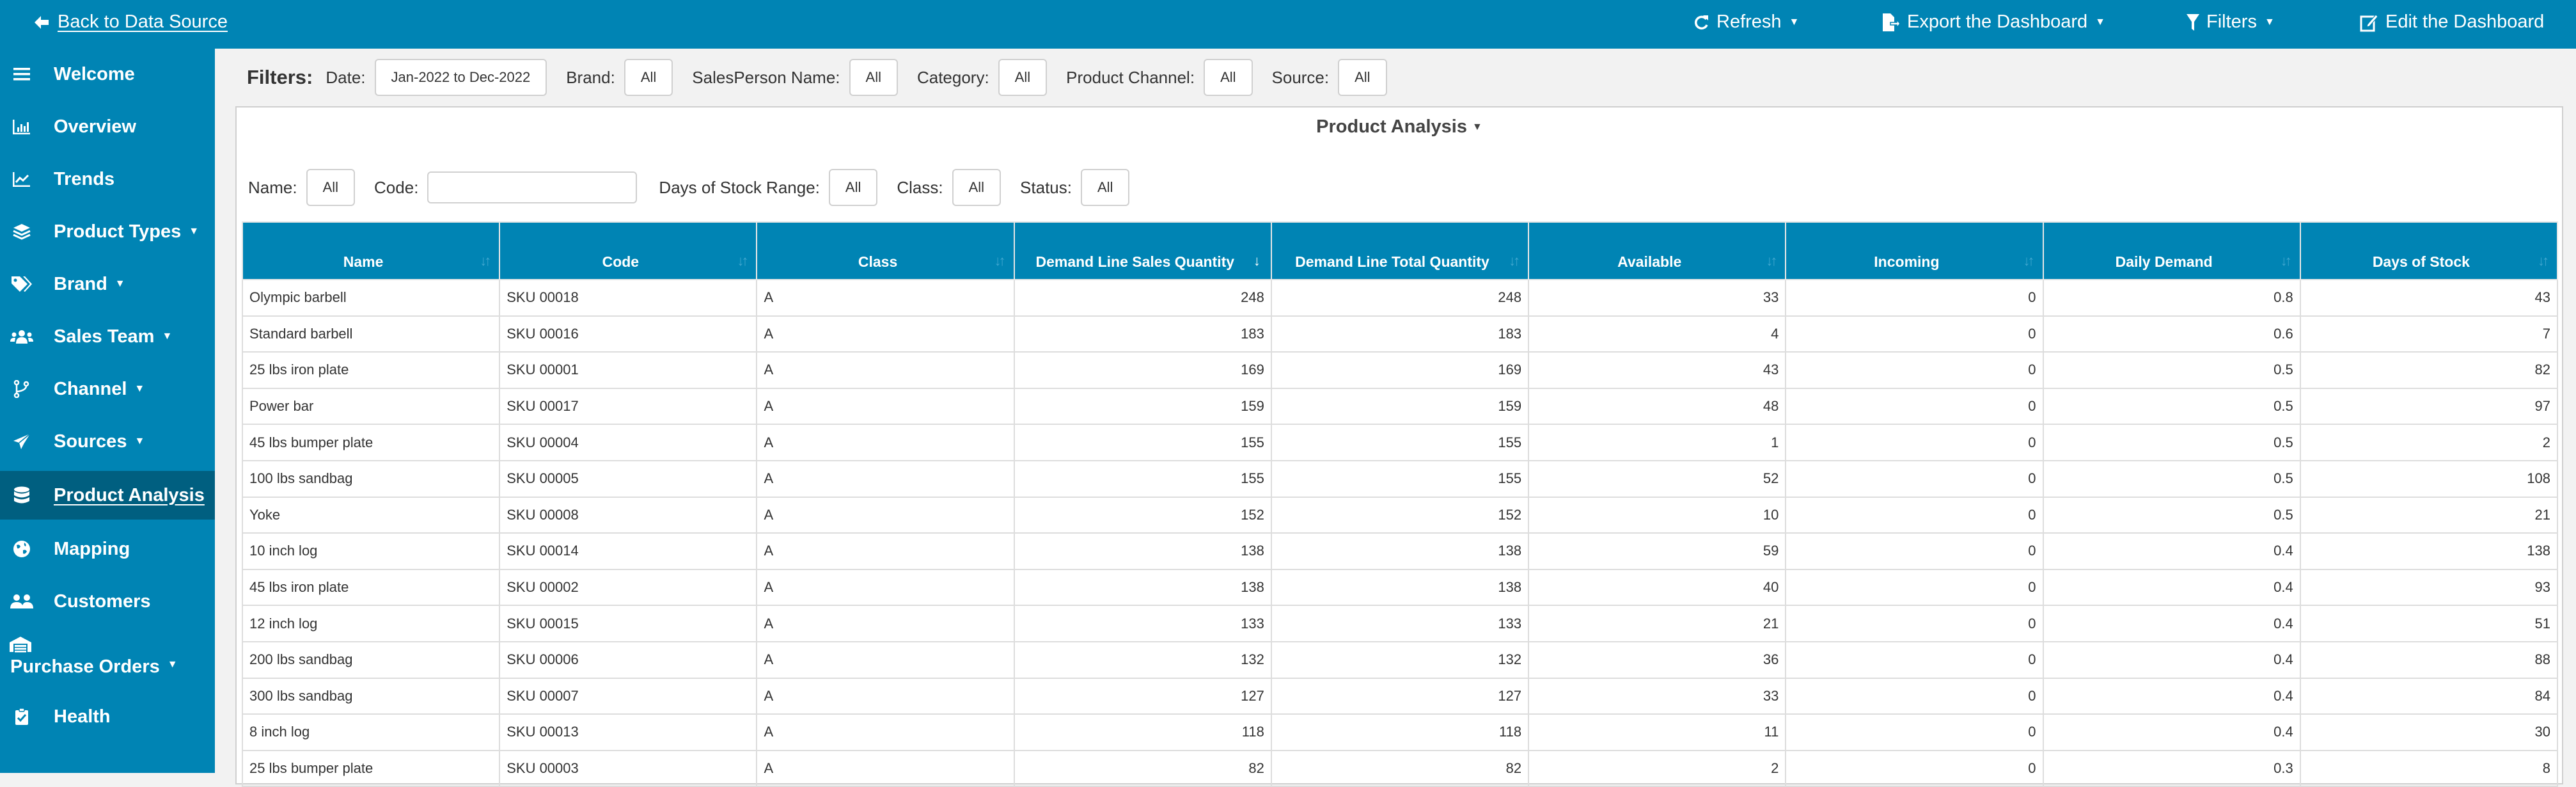 The height and width of the screenshot is (787, 2576). Describe the element at coordinates (1400, 659) in the screenshot. I see `table-row: 200 lbs sandbag SKU 00006 A 132 132 36 0 0.4 88` at that location.